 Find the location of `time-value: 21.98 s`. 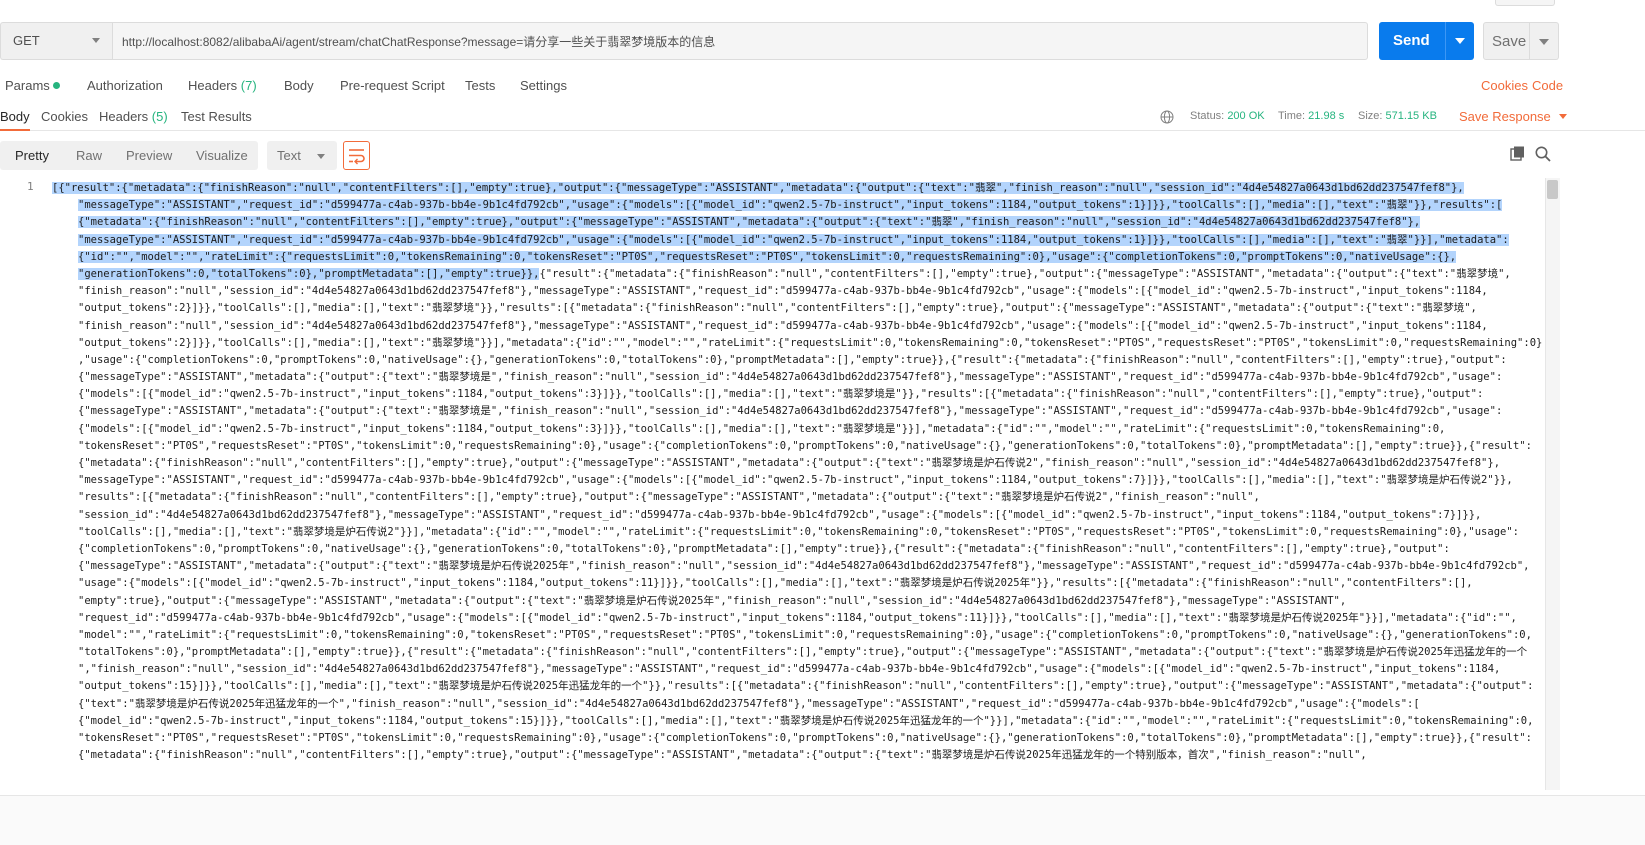

time-value: 21.98 s is located at coordinates (1326, 116).